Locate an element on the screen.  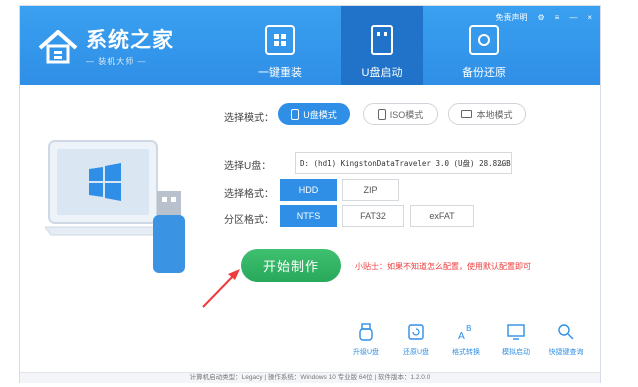
start-make-button: 开始制作 is located at coordinates (291, 265).